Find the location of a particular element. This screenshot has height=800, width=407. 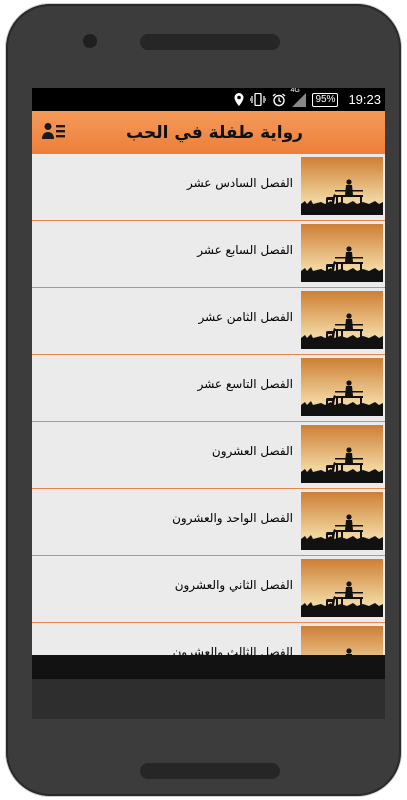

battery-level: 95% is located at coordinates (325, 99).